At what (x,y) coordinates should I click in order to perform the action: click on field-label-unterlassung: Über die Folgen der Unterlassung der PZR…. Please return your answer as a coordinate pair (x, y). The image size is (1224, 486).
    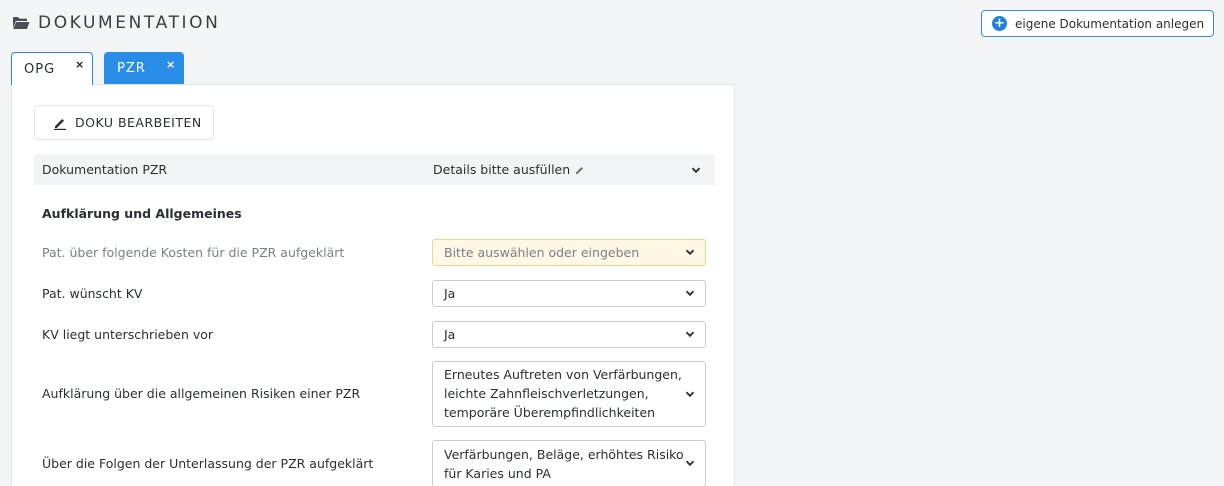
    Looking at the image, I should click on (208, 463).